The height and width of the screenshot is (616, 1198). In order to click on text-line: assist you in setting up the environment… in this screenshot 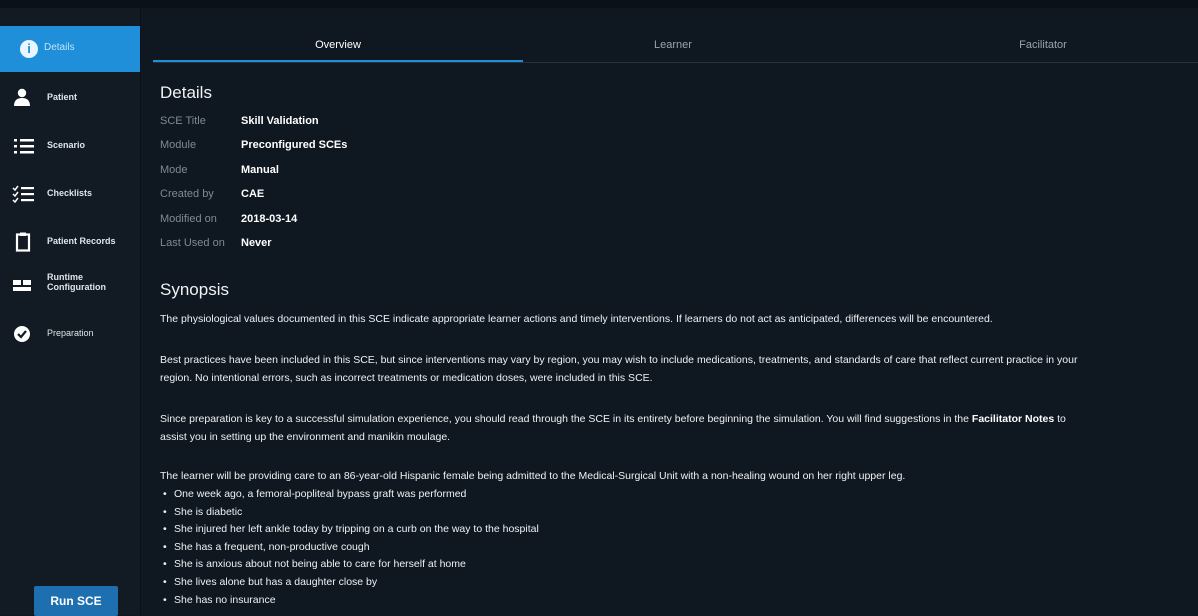, I will do `click(305, 437)`.